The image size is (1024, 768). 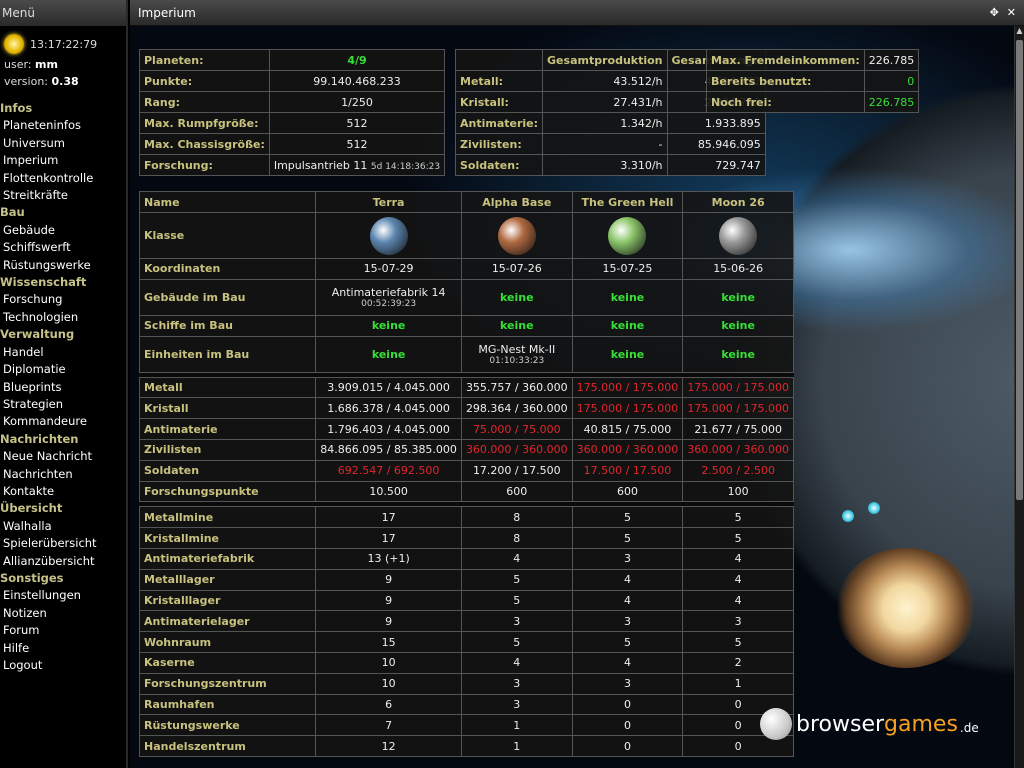 I want to click on nav-item: Technologien, so click(x=63, y=317).